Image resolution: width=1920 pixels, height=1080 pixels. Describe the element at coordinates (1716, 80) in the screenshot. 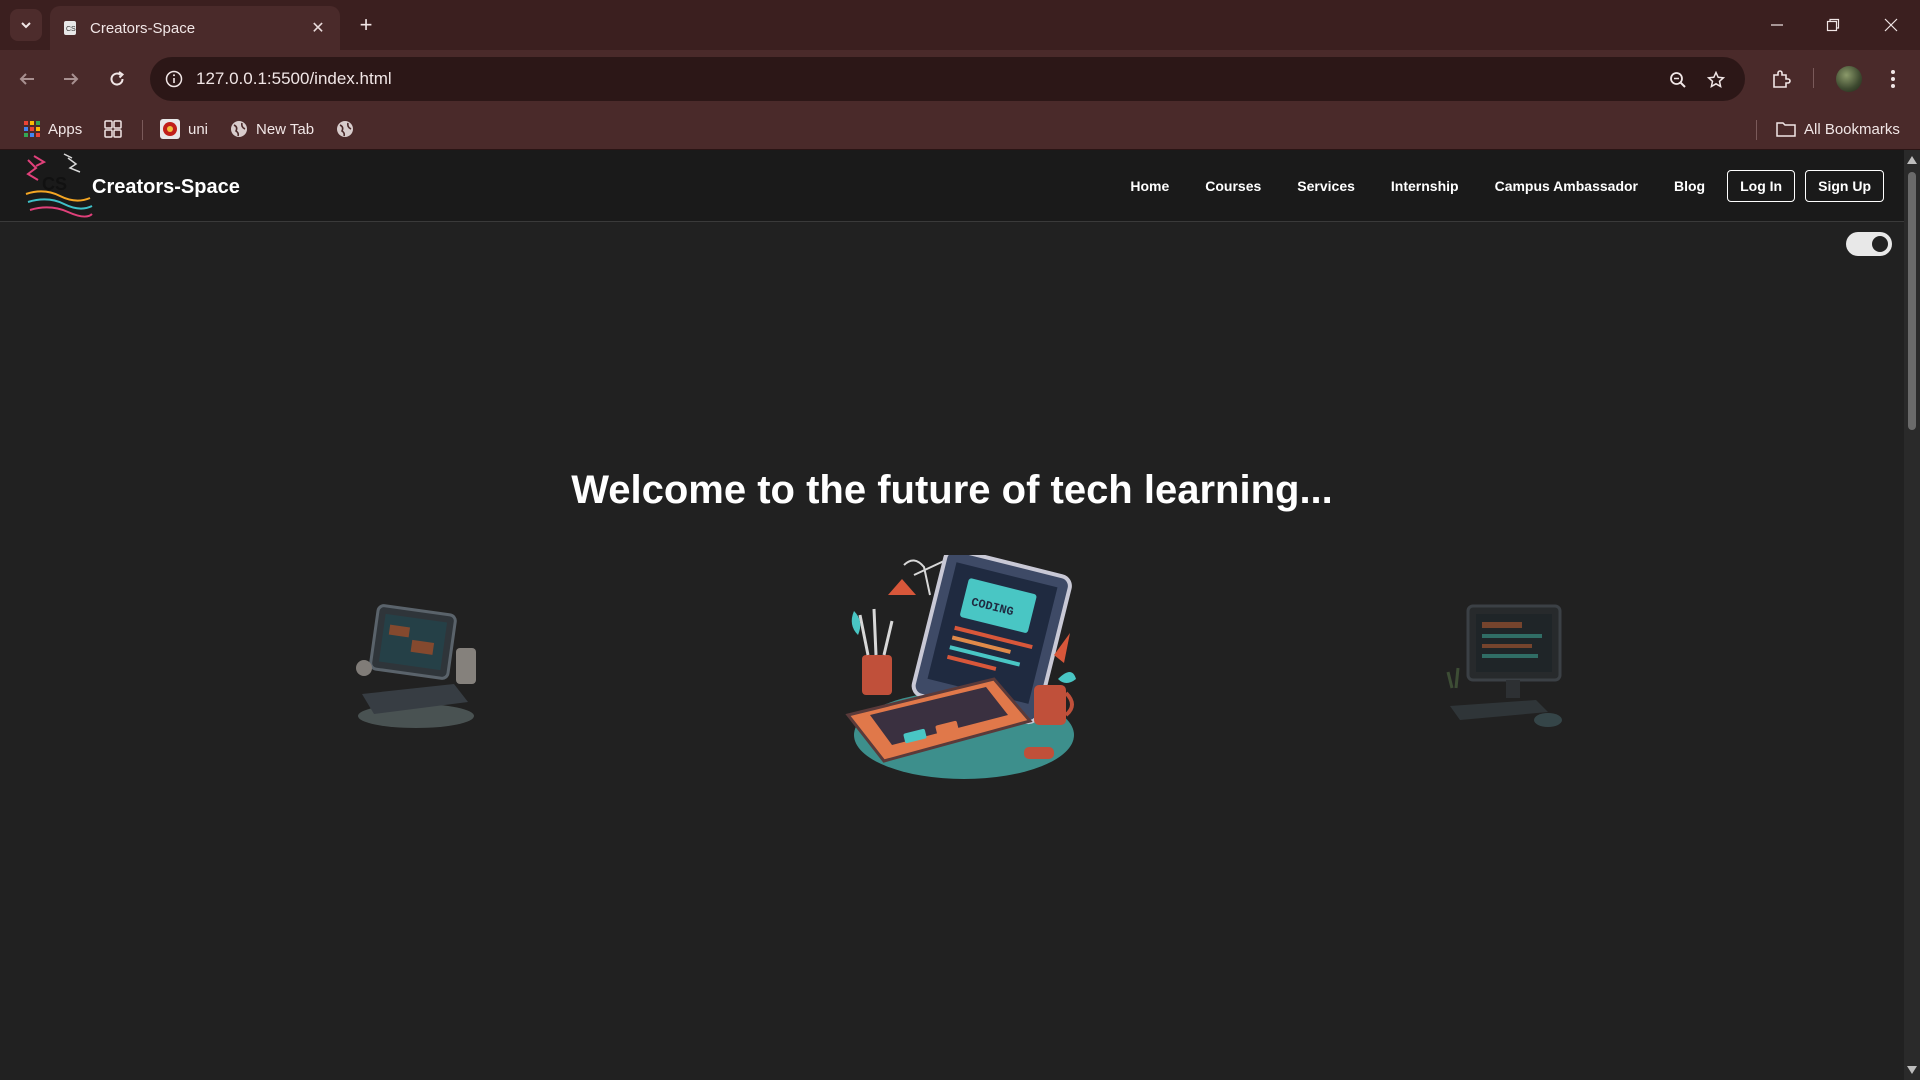

I see `bookmark-star-icon` at that location.